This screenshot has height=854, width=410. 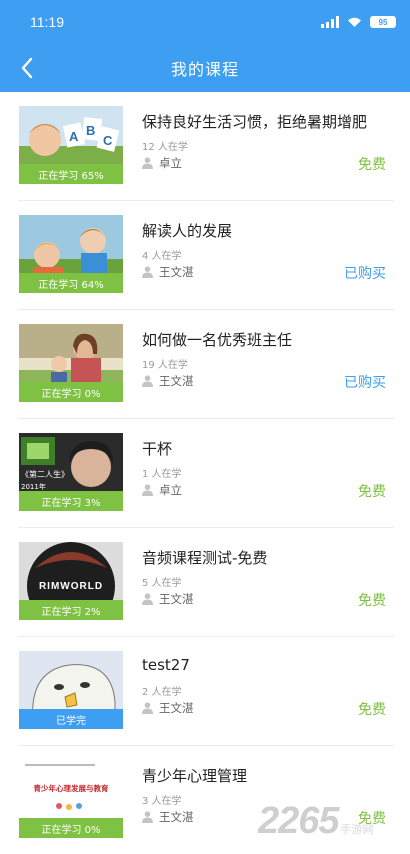 What do you see at coordinates (187, 231) in the screenshot?
I see `course-title: 解读人的发展` at bounding box center [187, 231].